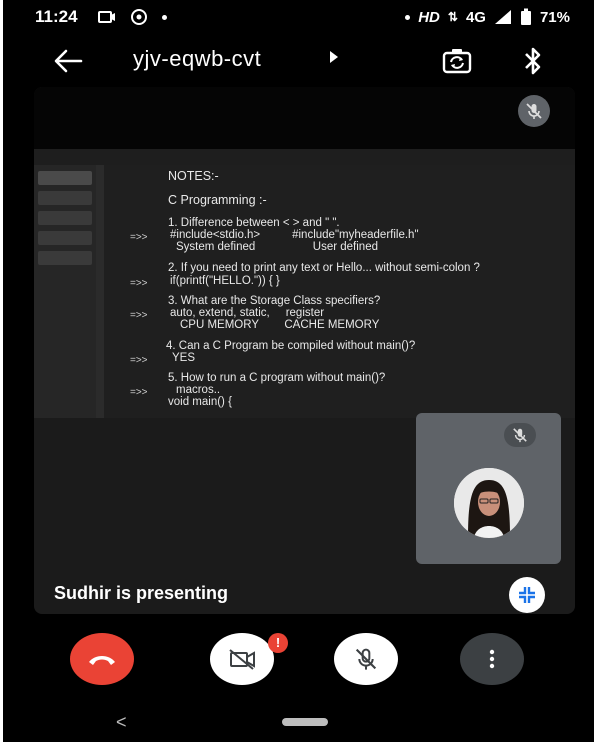 This screenshot has height=742, width=597. I want to click on self-mic-off-badge, so click(520, 435).